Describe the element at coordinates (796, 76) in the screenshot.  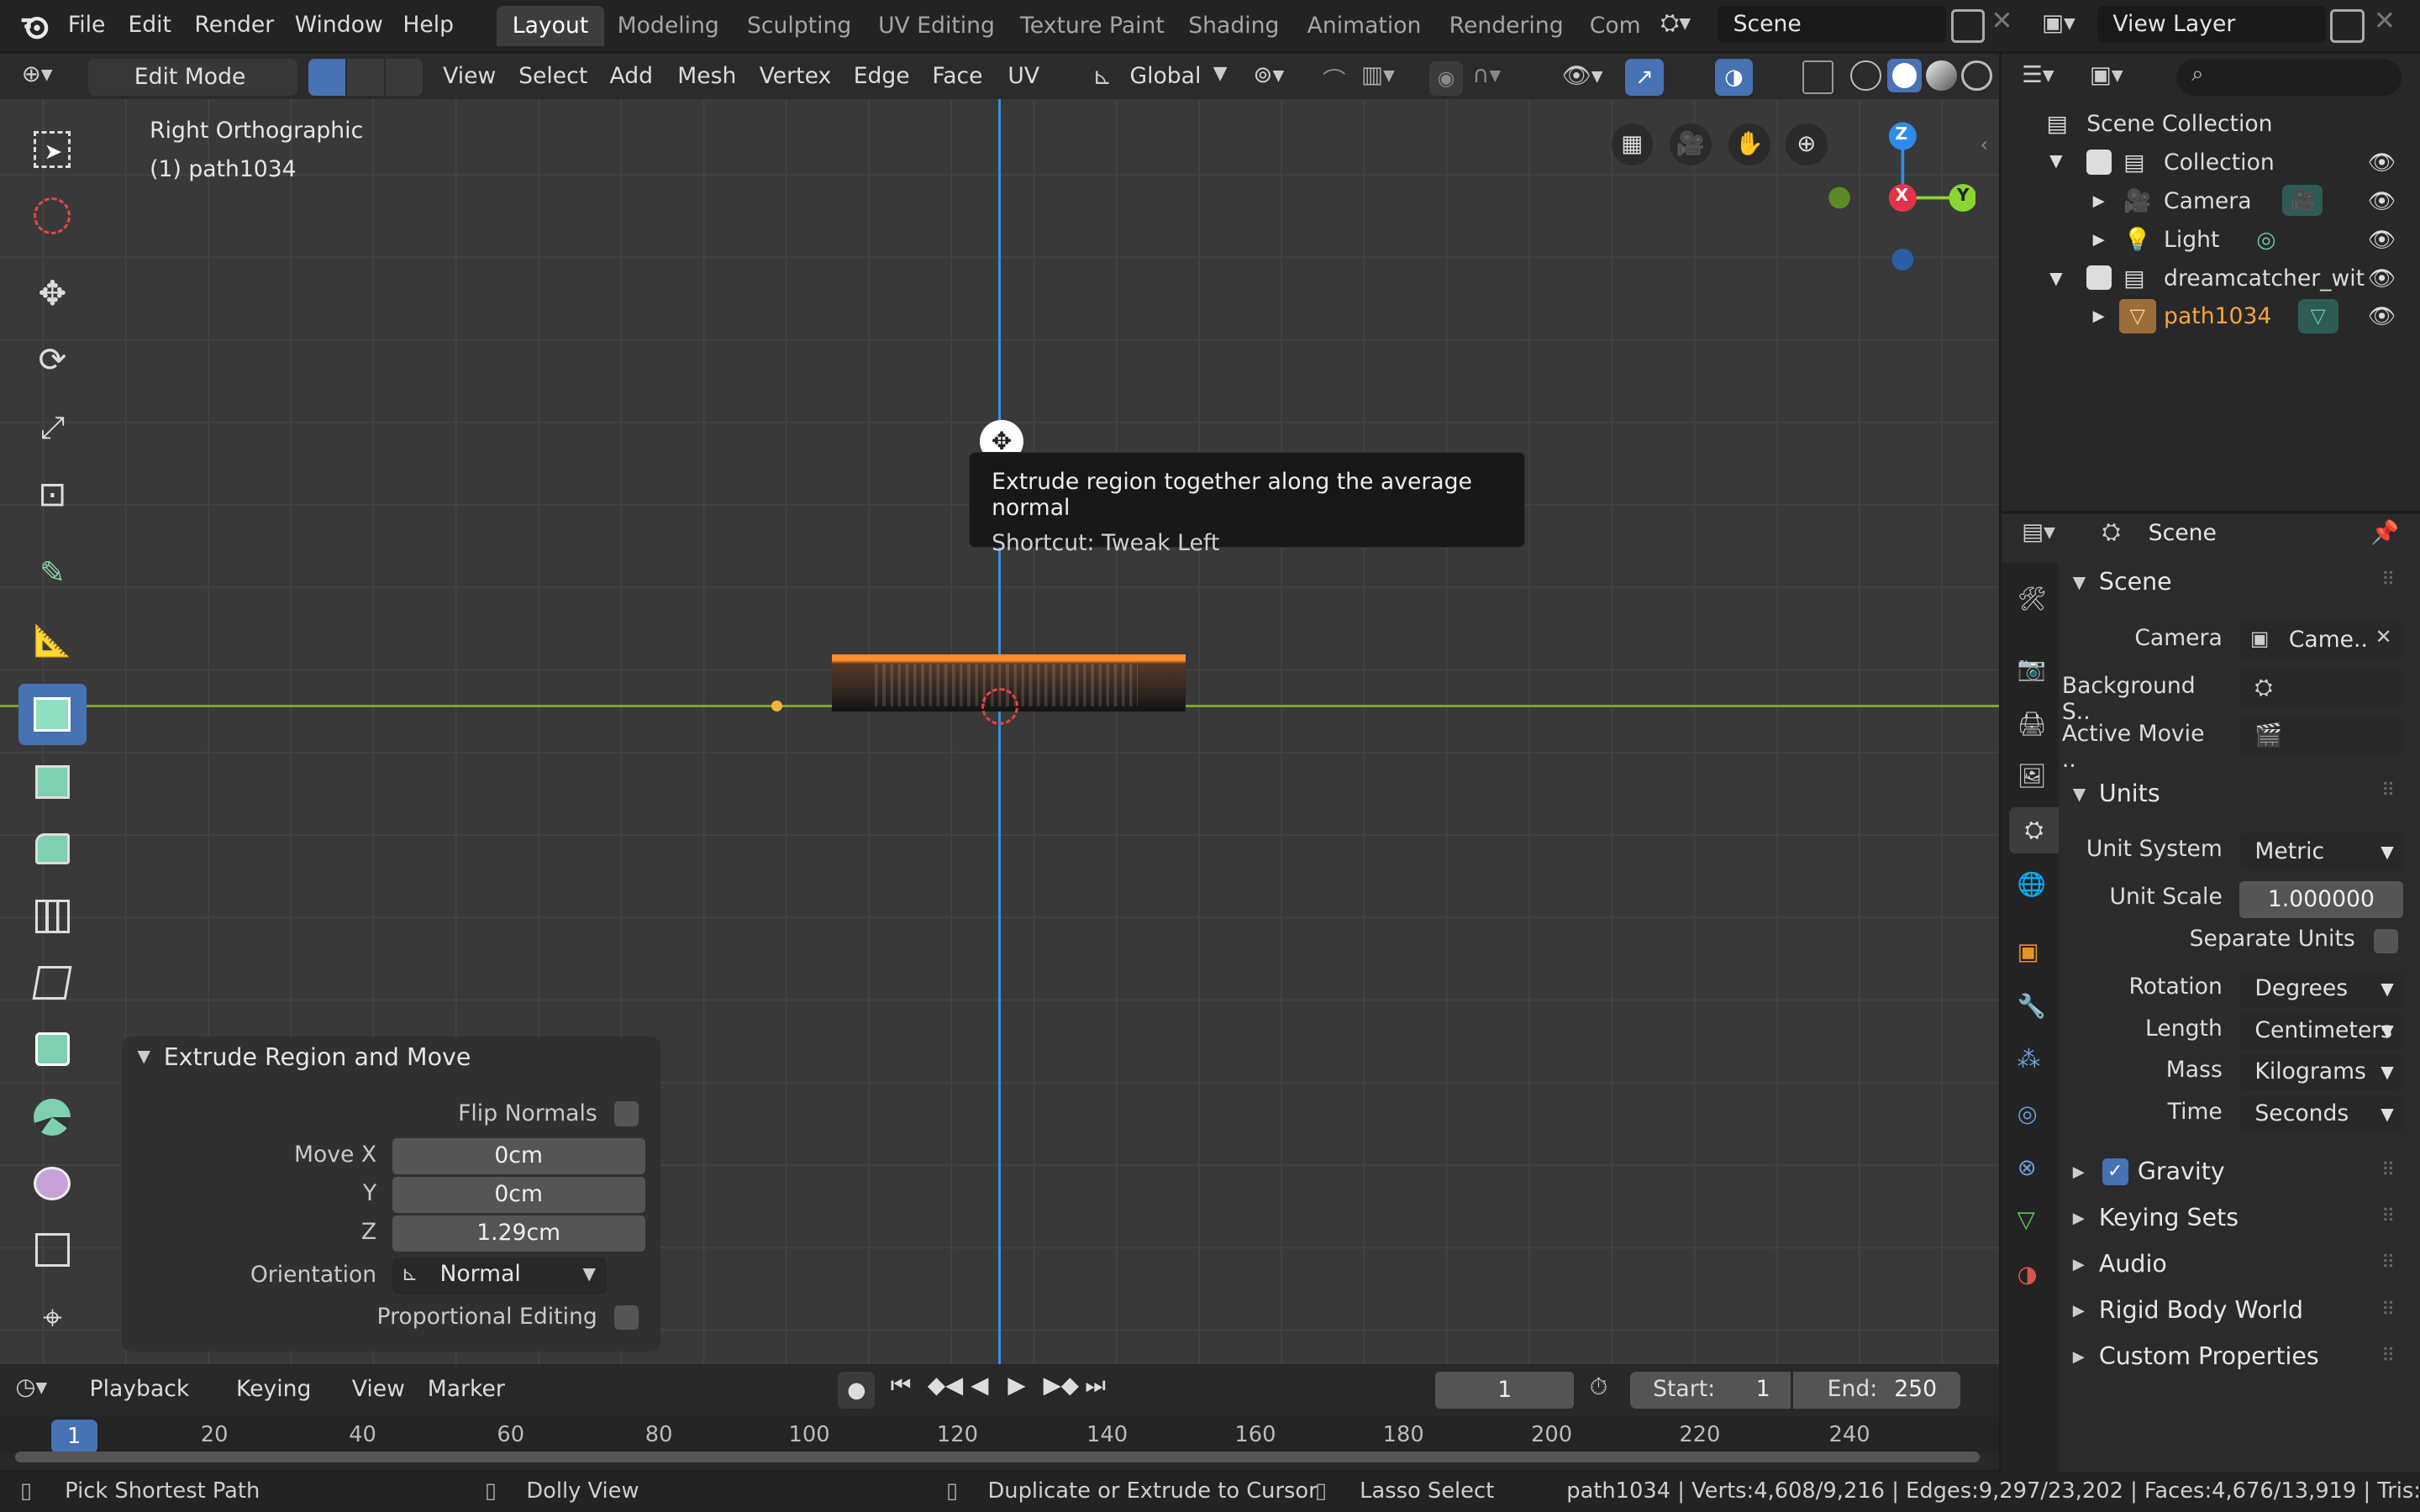
I see `menu-vertex: Vertex` at that location.